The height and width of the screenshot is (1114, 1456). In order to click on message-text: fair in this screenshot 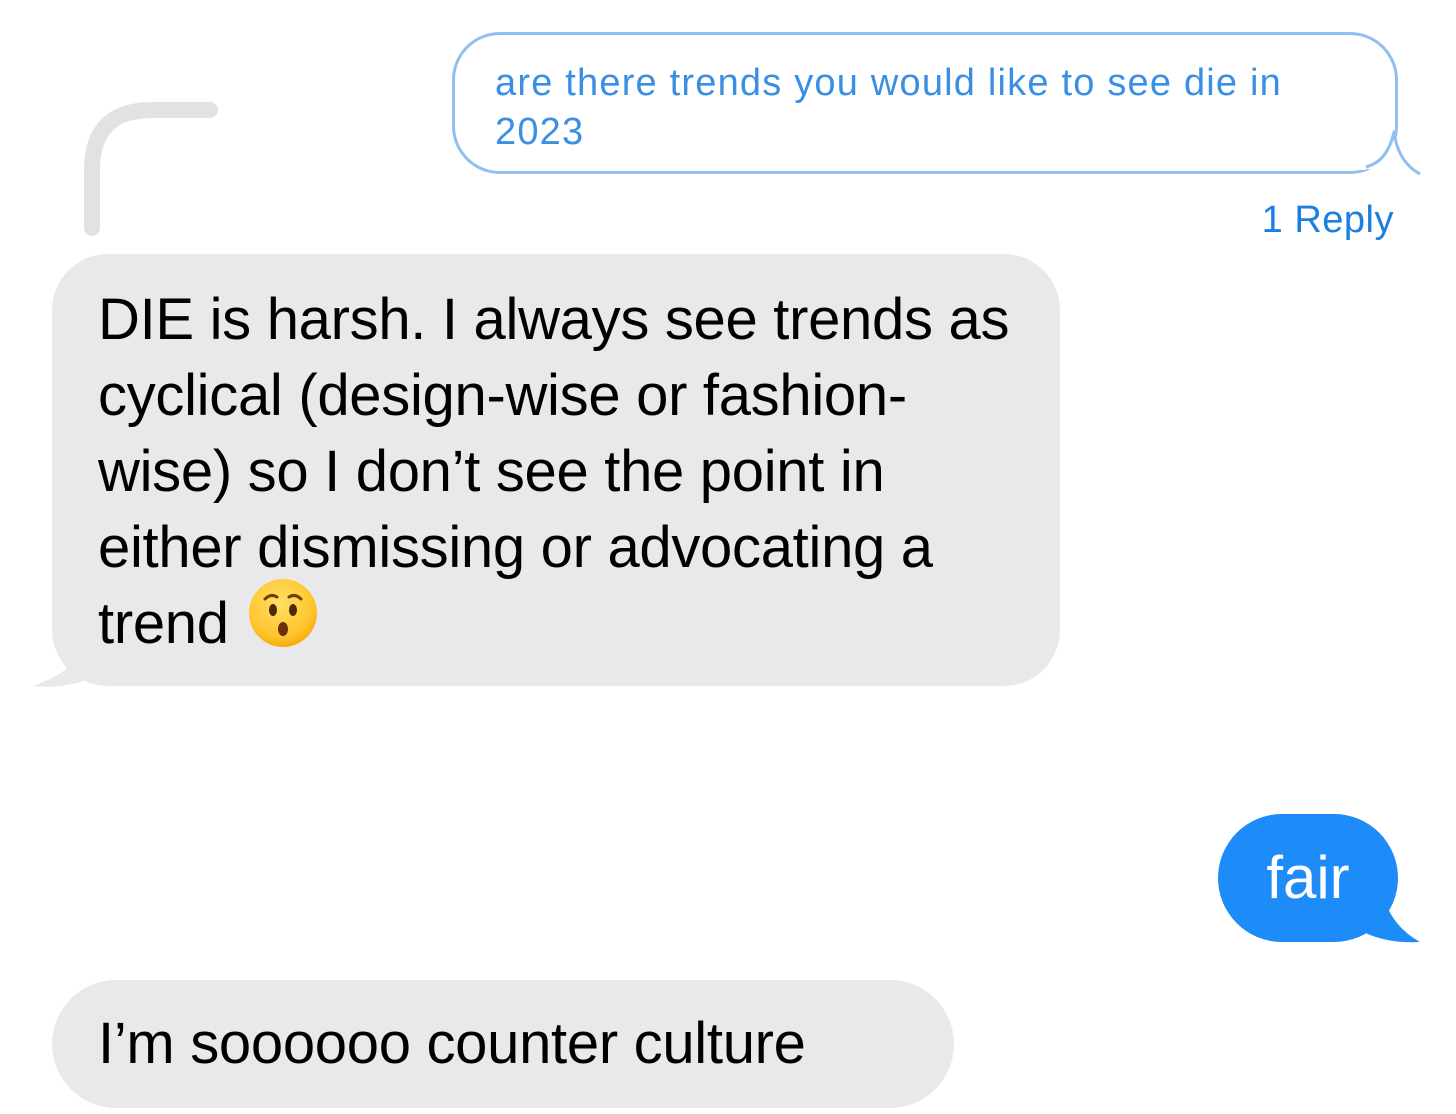, I will do `click(1308, 877)`.